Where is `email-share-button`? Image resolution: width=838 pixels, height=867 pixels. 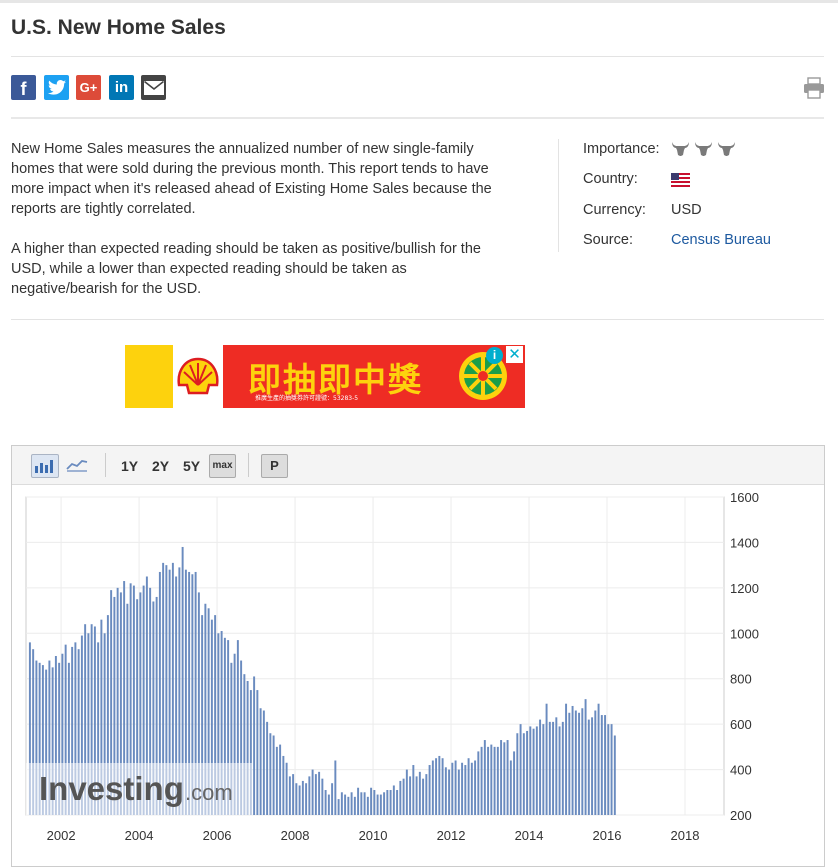
email-share-button is located at coordinates (153, 87).